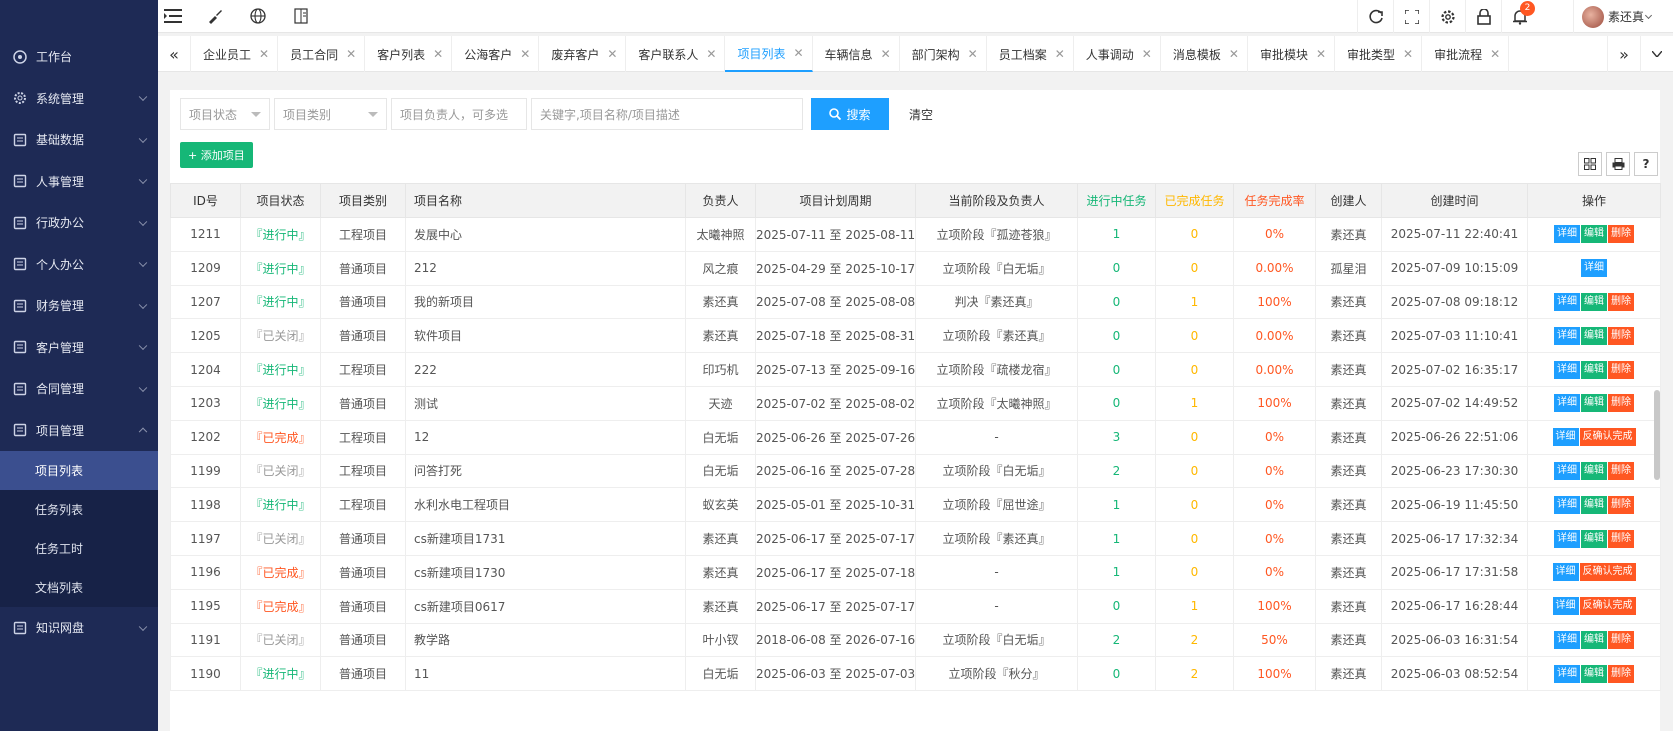 This screenshot has width=1673, height=731. What do you see at coordinates (1292, 54) in the screenshot?
I see `tab-12: 审批模块 ✕` at bounding box center [1292, 54].